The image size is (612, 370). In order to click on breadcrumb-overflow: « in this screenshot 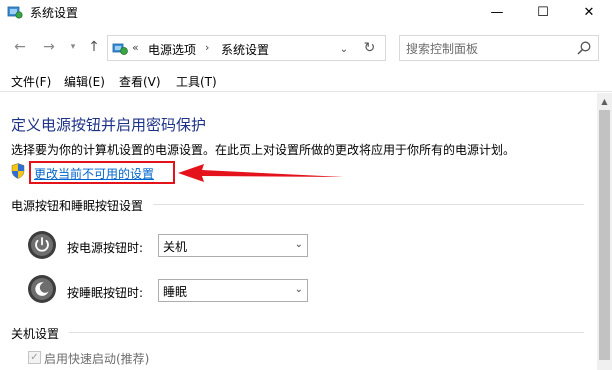, I will do `click(135, 47)`.